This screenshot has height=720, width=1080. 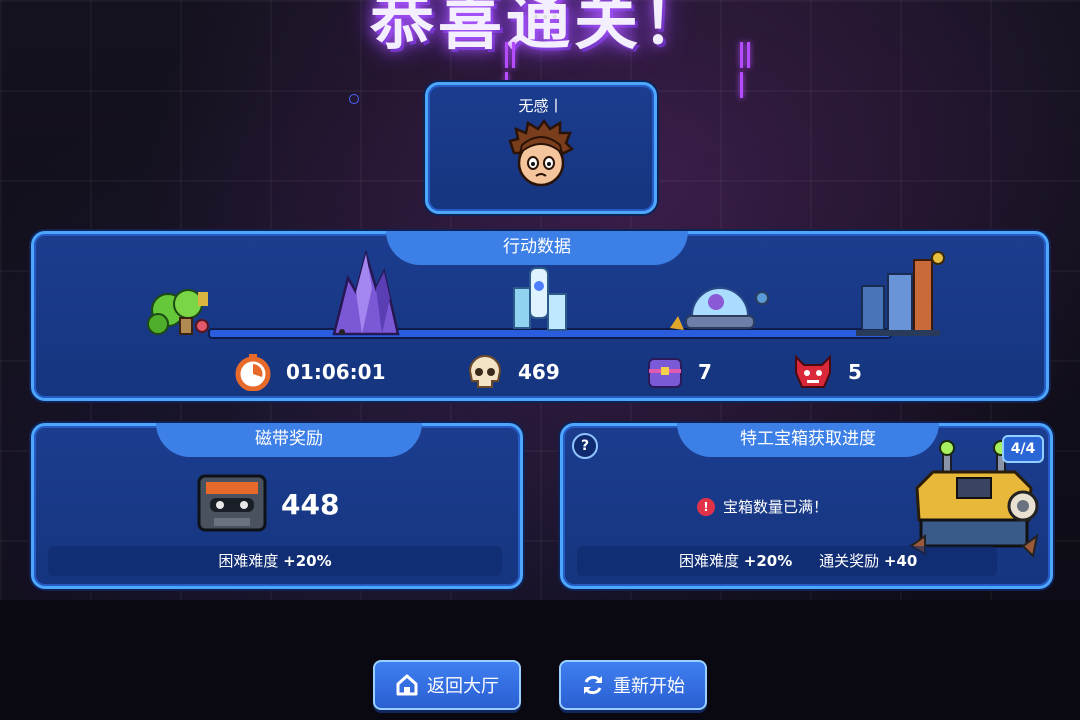 What do you see at coordinates (776, 507) in the screenshot?
I see `chest-full-text: 宝箱数量已满！` at bounding box center [776, 507].